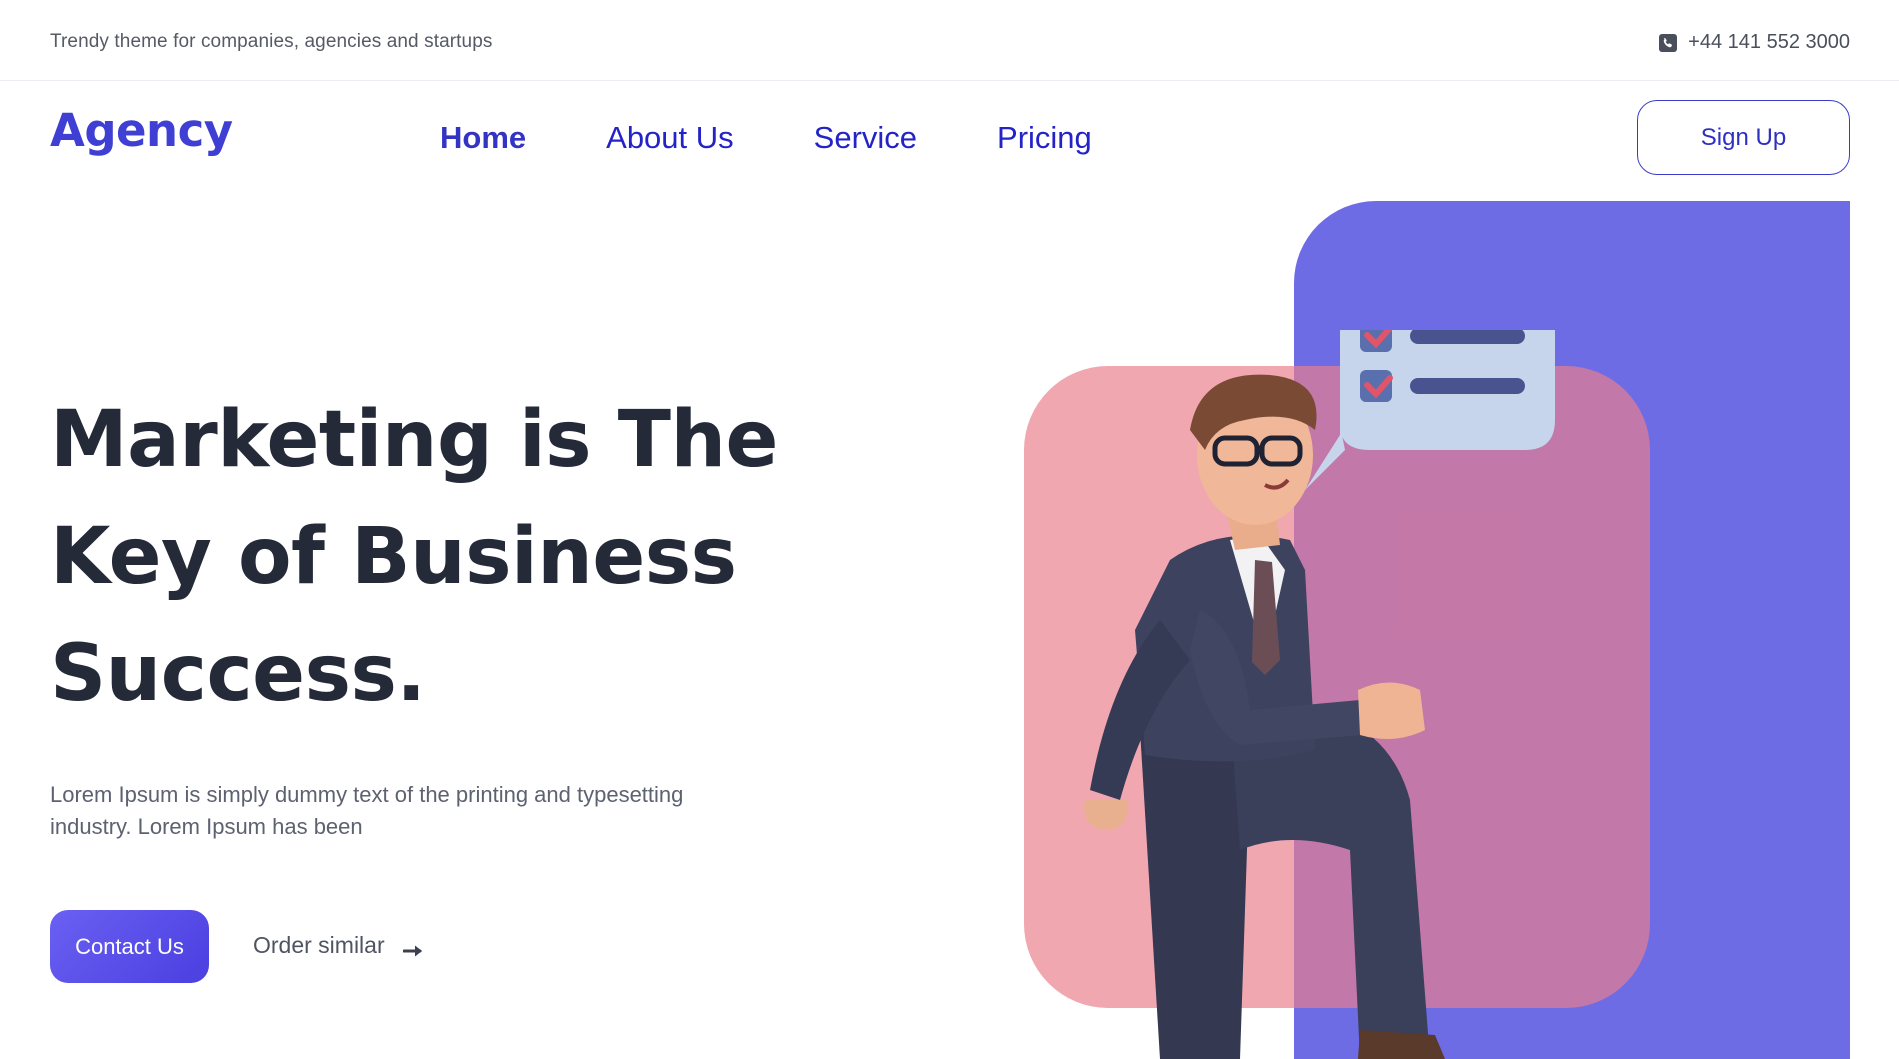  I want to click on hero-title-line-1: Marketing is The, so click(414, 440).